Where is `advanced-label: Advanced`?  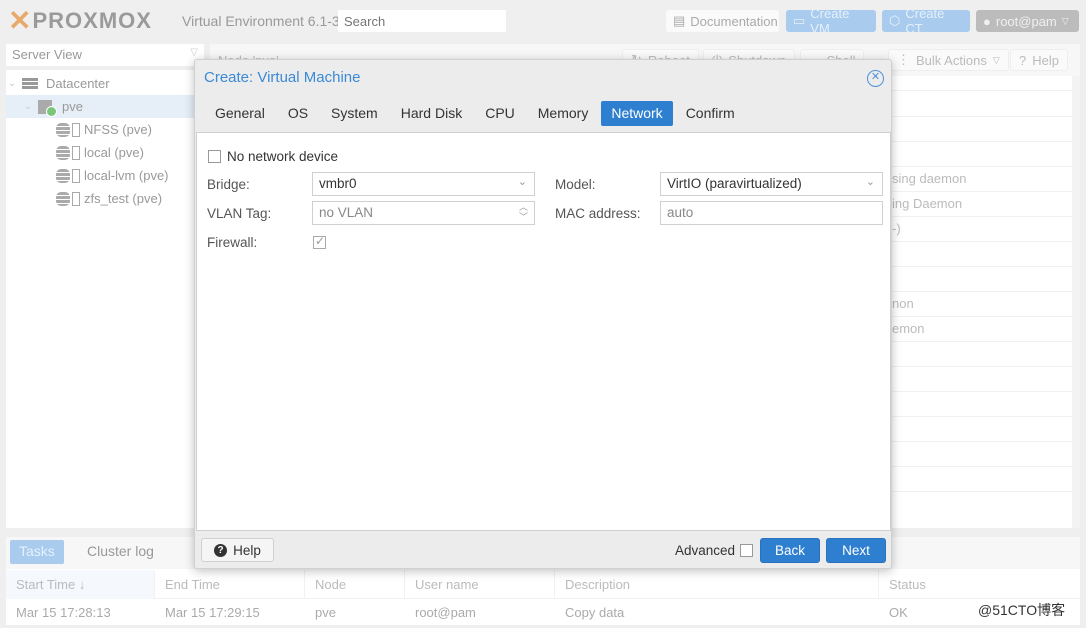
advanced-label: Advanced is located at coordinates (705, 550).